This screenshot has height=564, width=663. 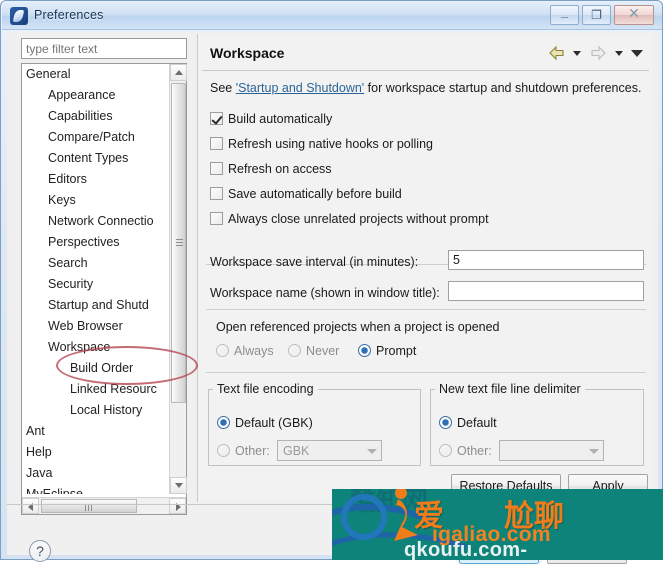 What do you see at coordinates (314, 262) in the screenshot?
I see `save-interval-label: Workspace save interval (in minutes):` at bounding box center [314, 262].